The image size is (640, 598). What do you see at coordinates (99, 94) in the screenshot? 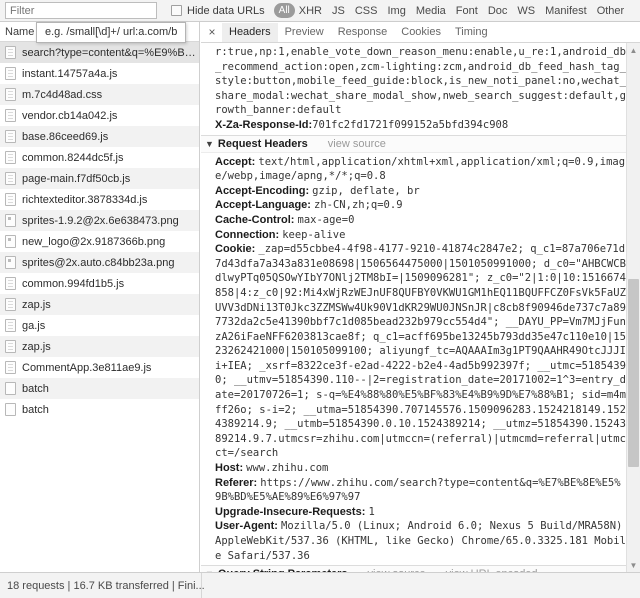
I see `request-row: m.7c4d48ad.css` at bounding box center [99, 94].